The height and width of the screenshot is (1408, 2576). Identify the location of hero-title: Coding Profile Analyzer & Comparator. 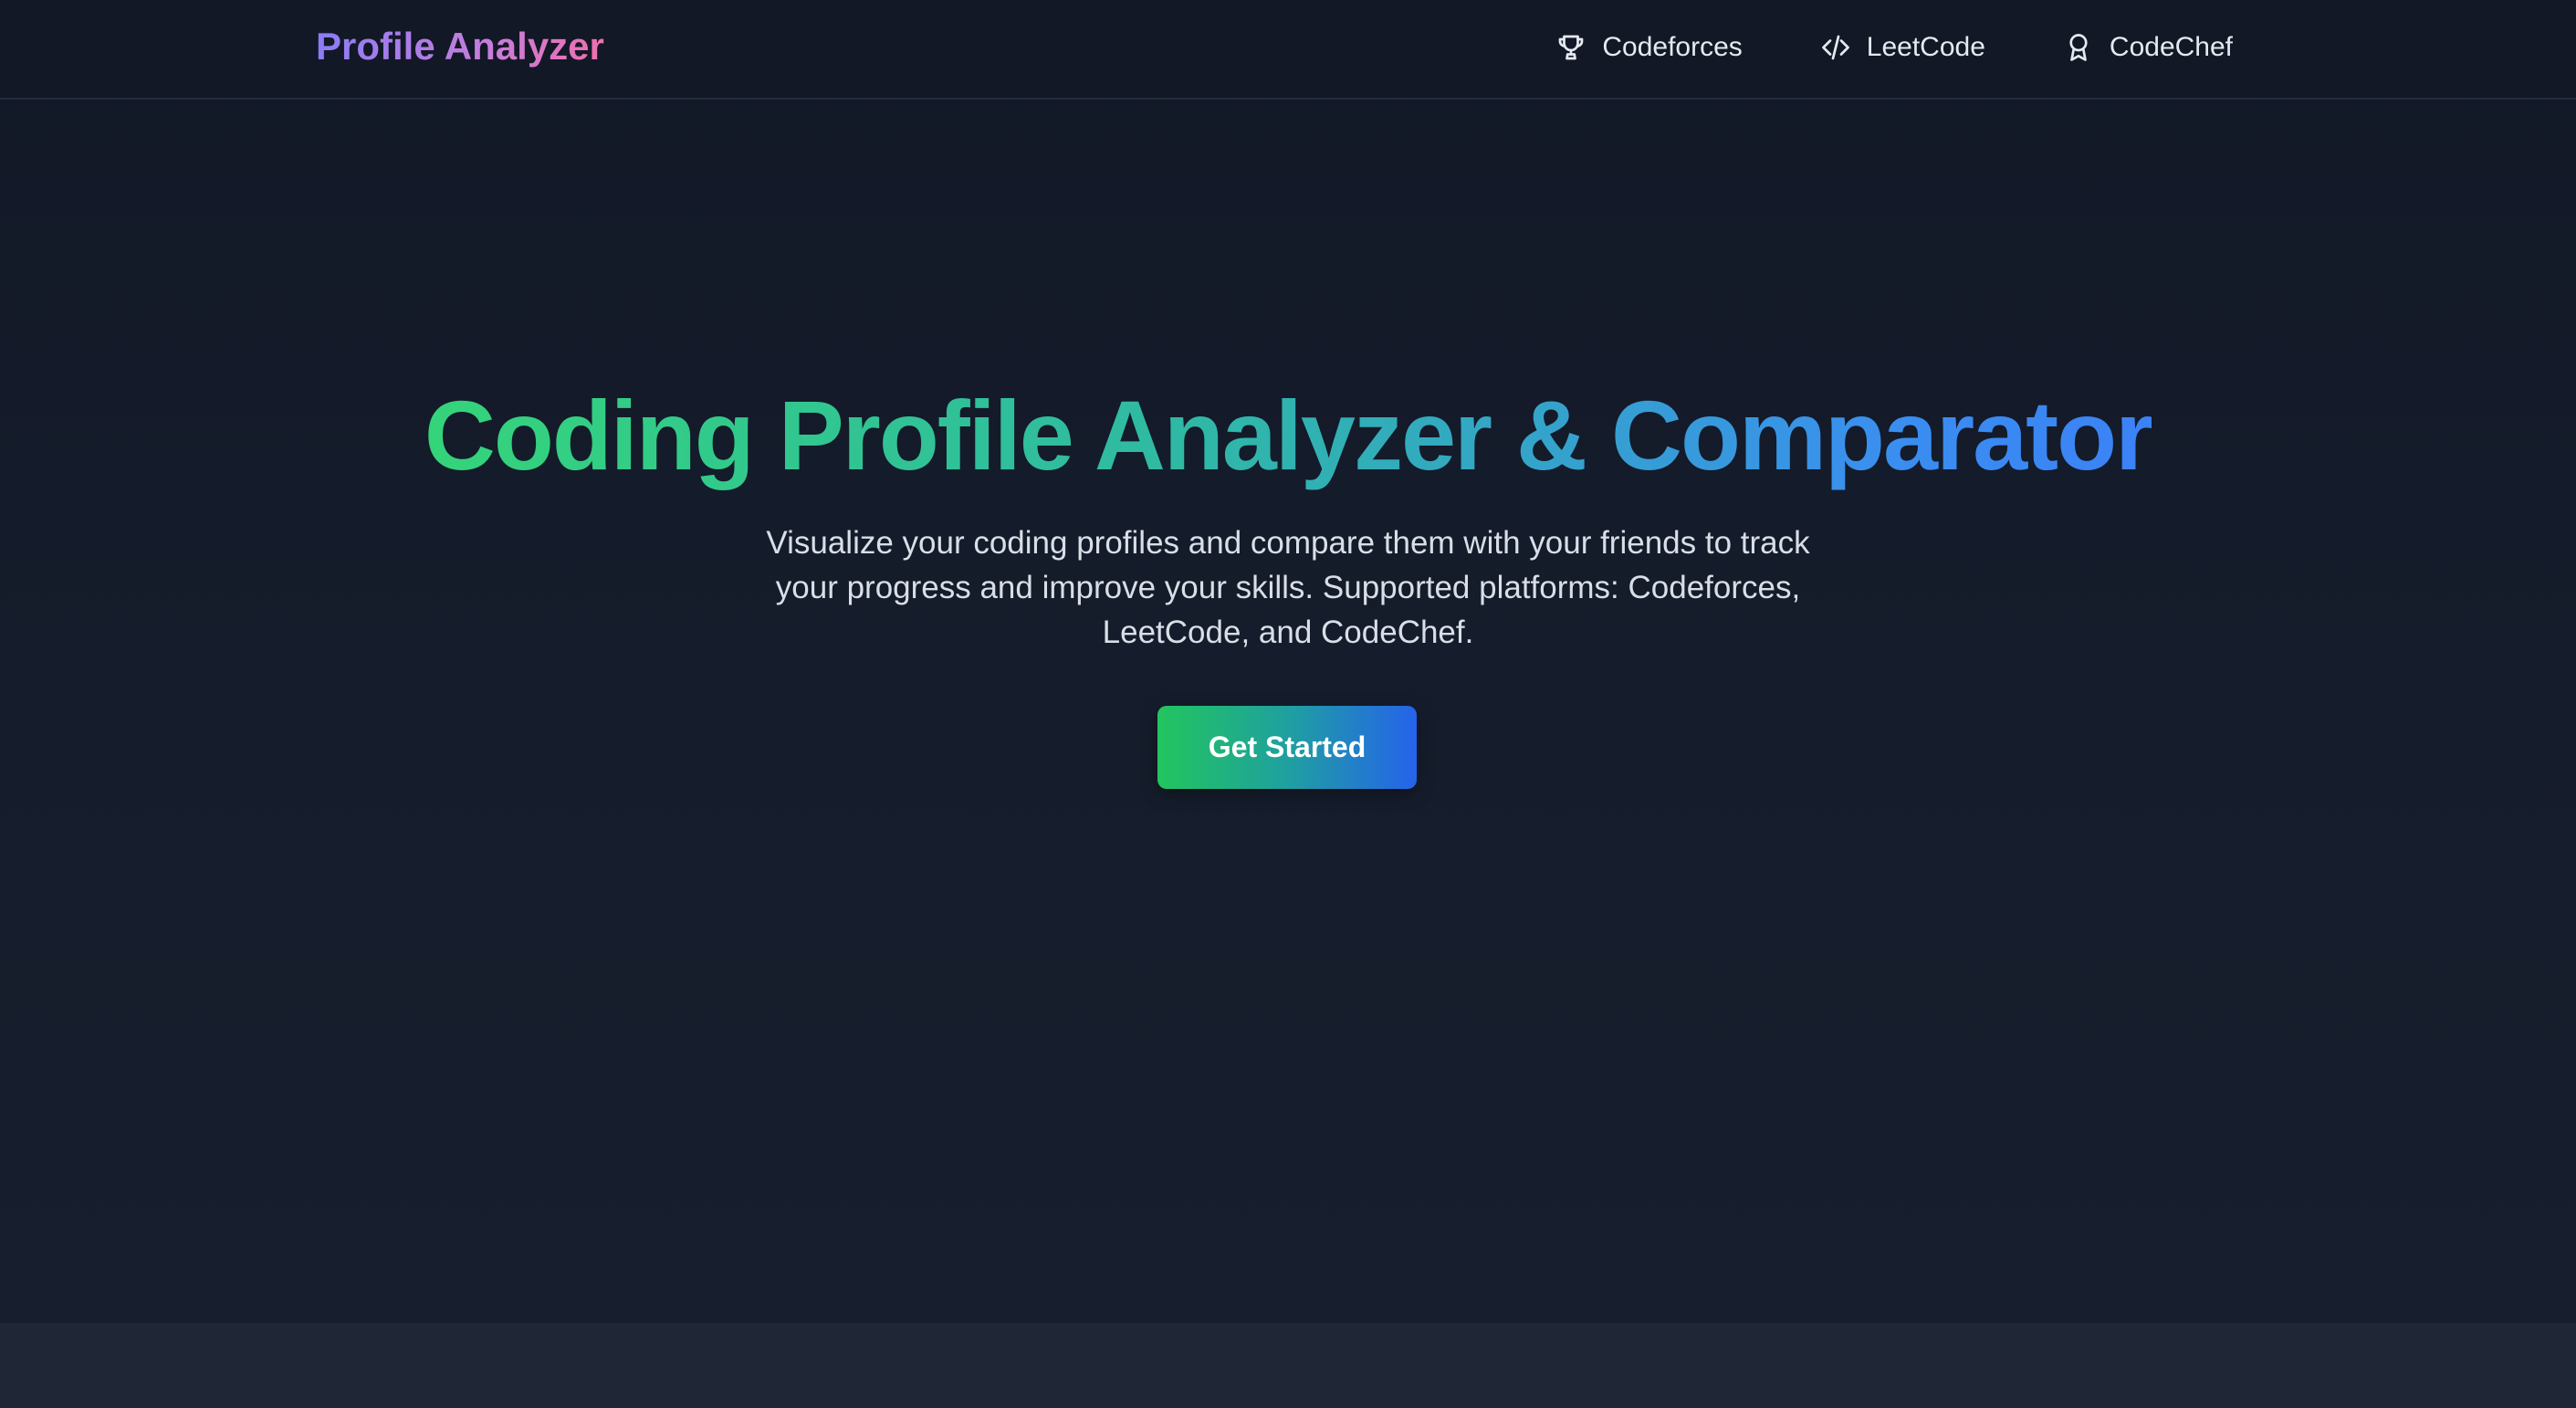
(1288, 435).